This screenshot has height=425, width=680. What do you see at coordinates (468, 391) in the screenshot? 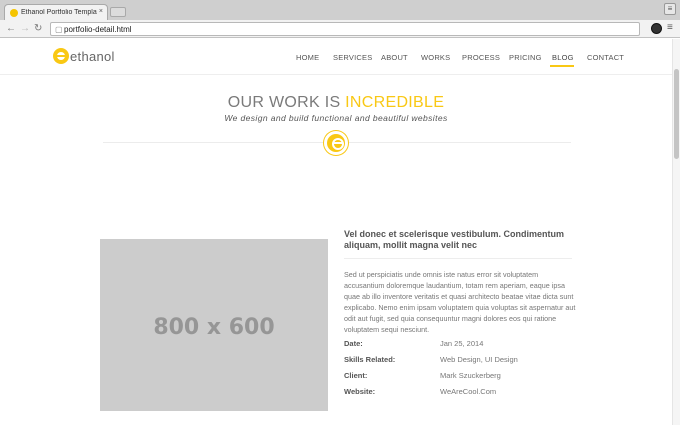
I see `meta-value-website: WeAreCool.Com` at bounding box center [468, 391].